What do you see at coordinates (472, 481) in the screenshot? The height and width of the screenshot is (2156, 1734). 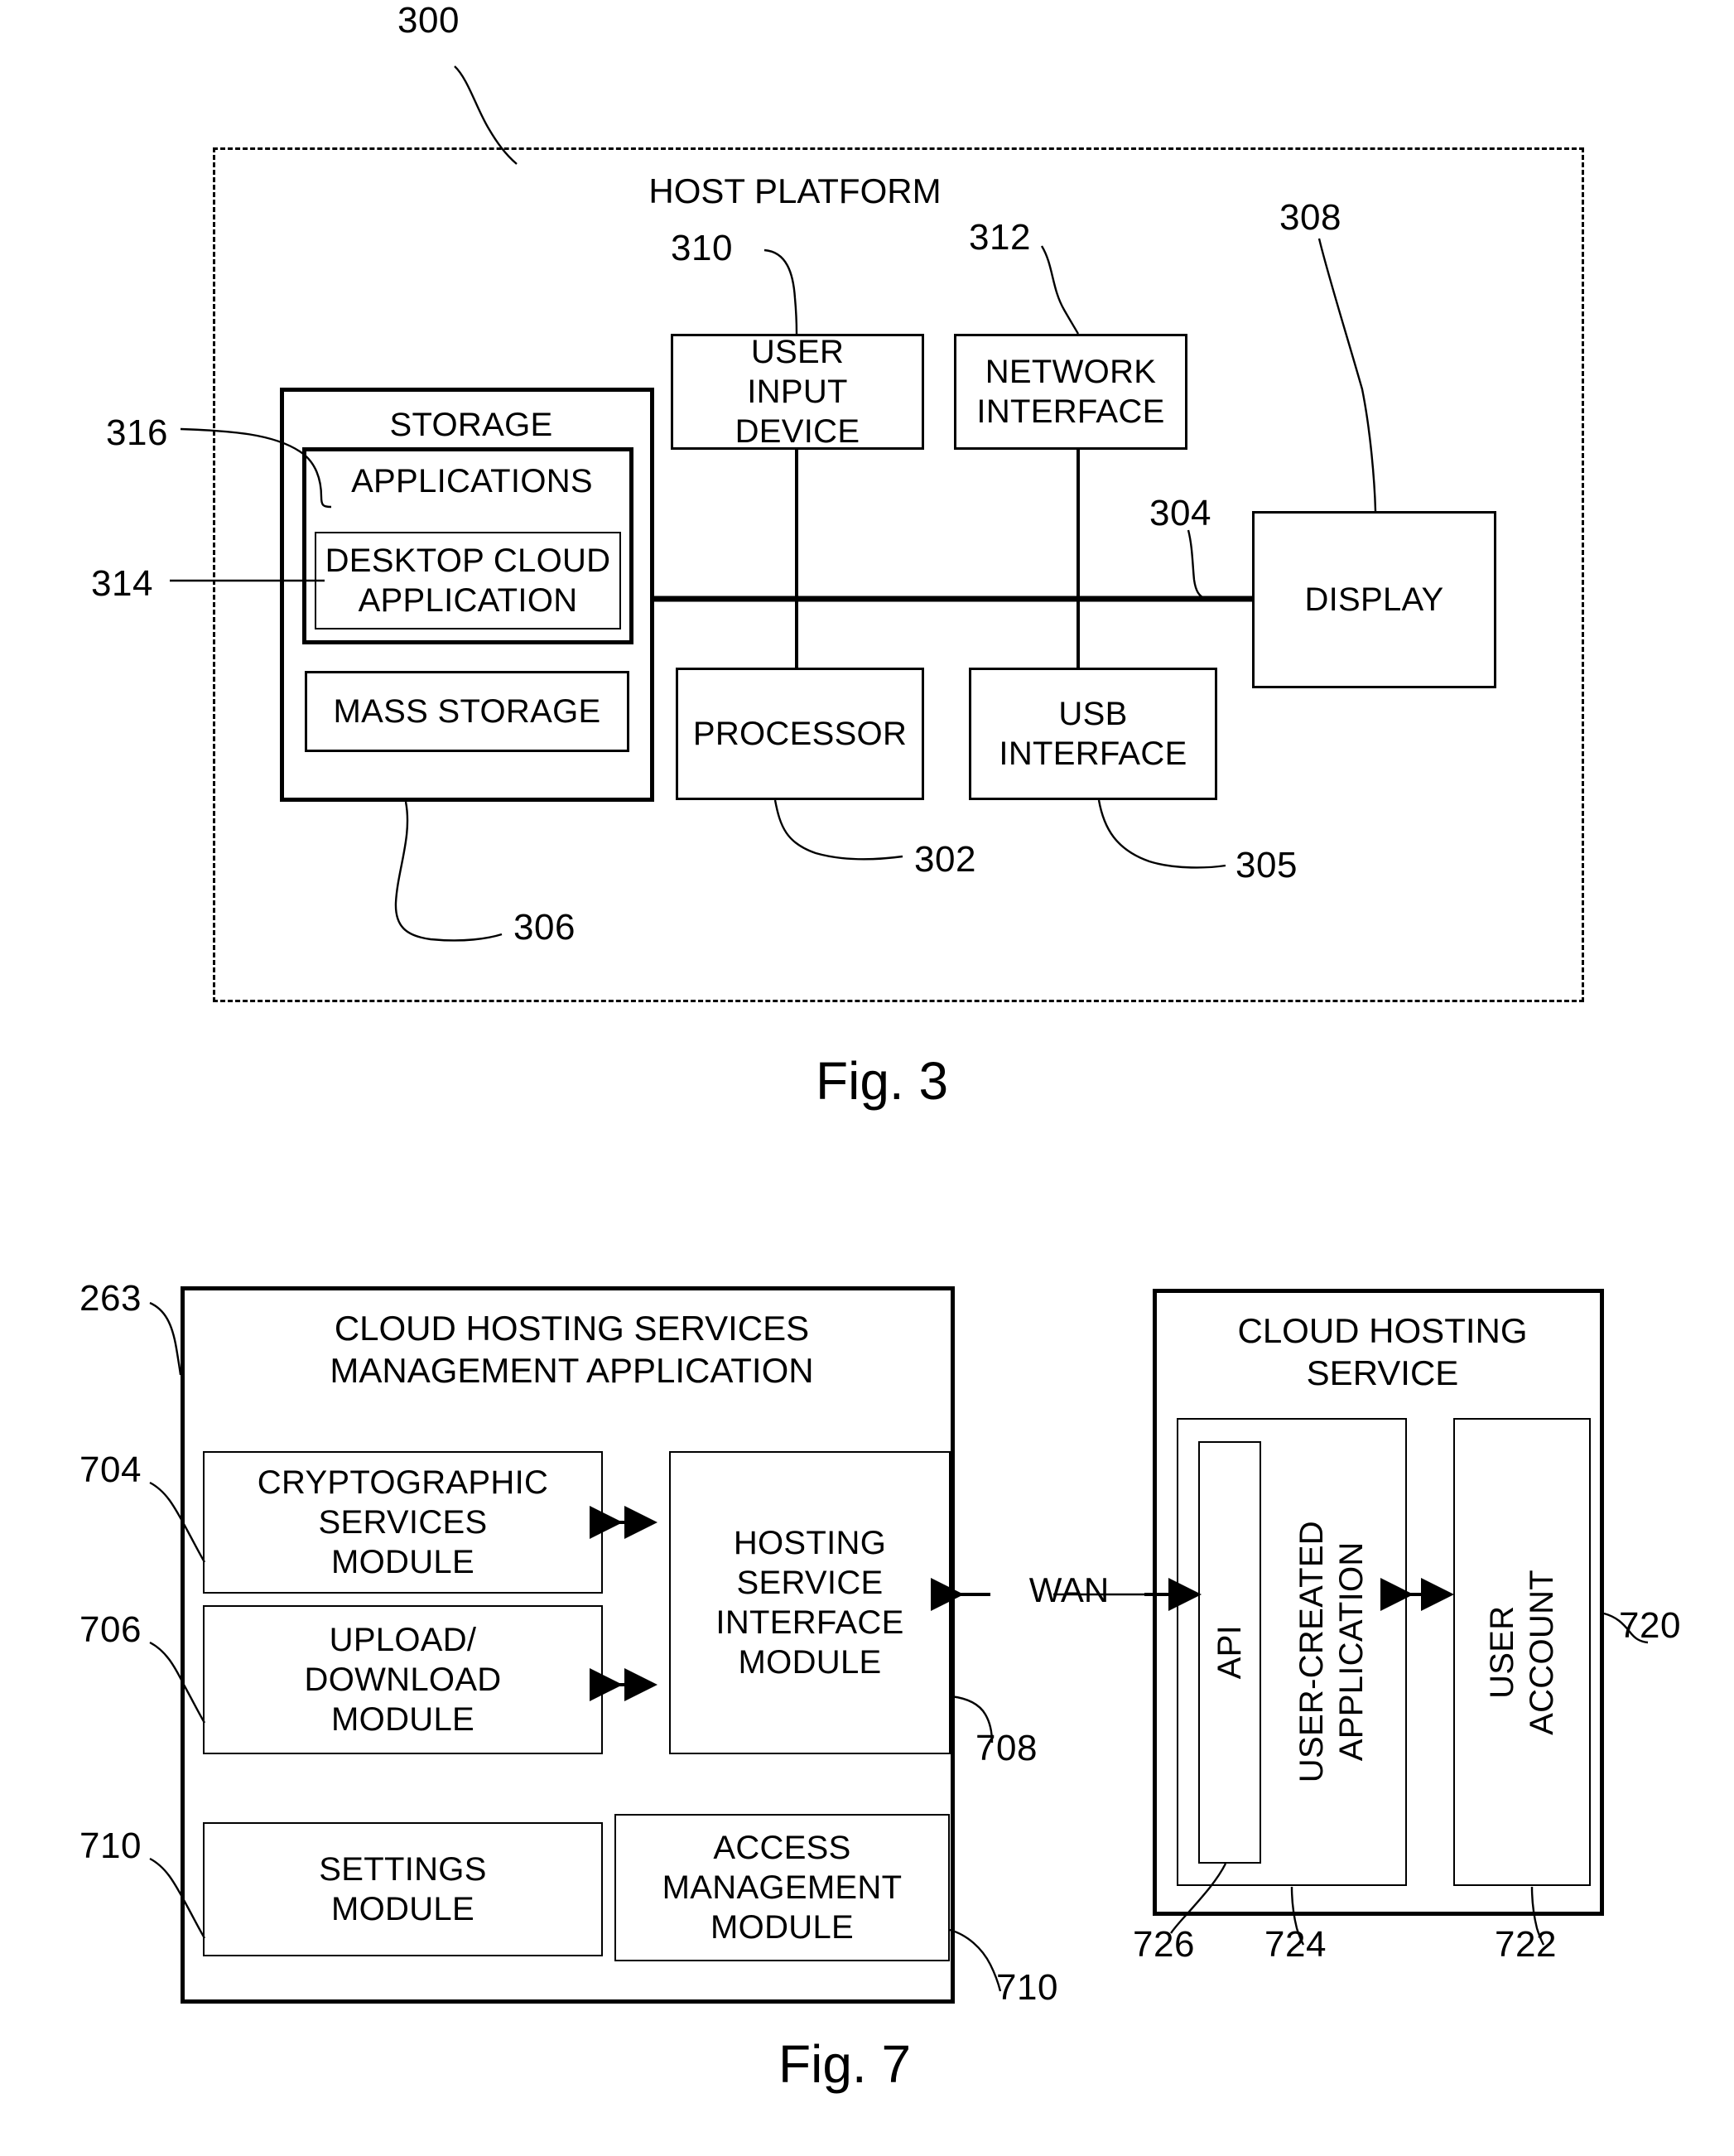 I see `applications-label: APPLICATIONS` at bounding box center [472, 481].